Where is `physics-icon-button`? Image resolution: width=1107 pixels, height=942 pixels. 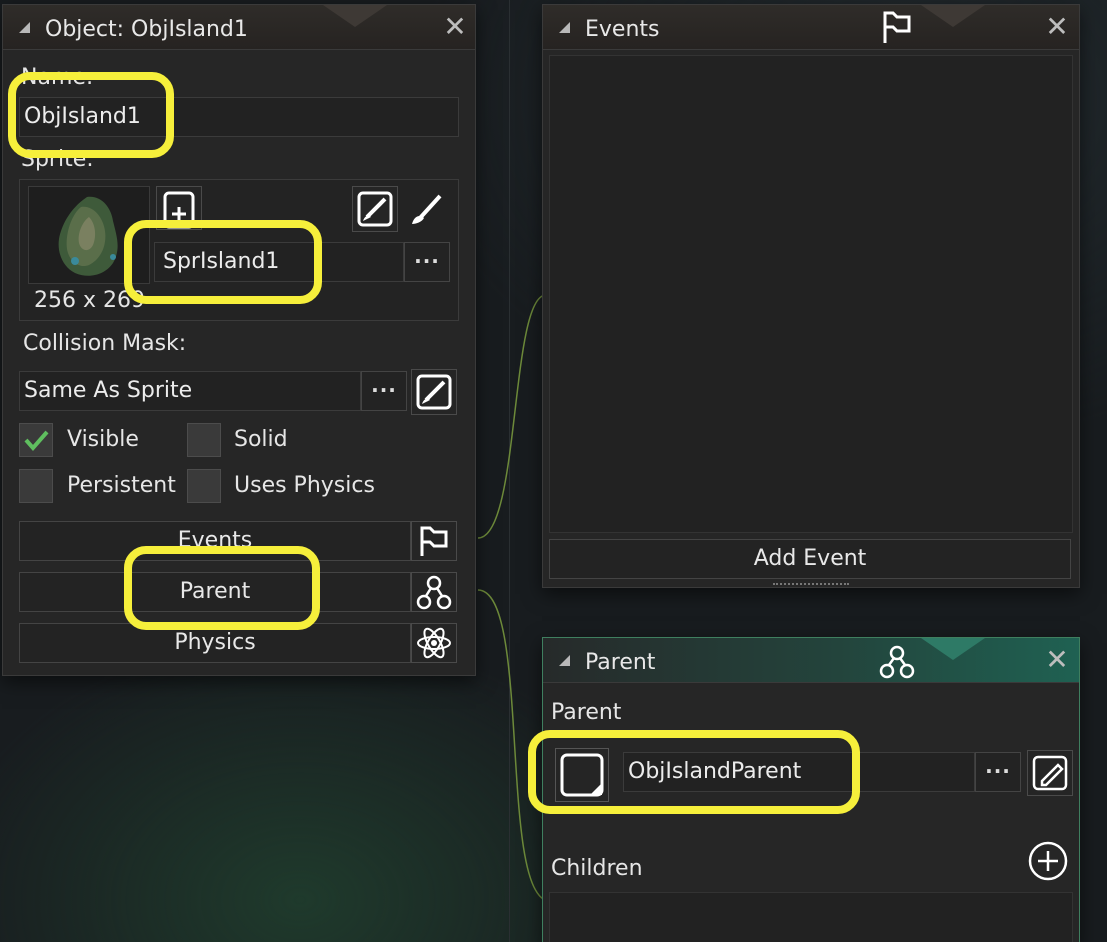
physics-icon-button is located at coordinates (434, 643).